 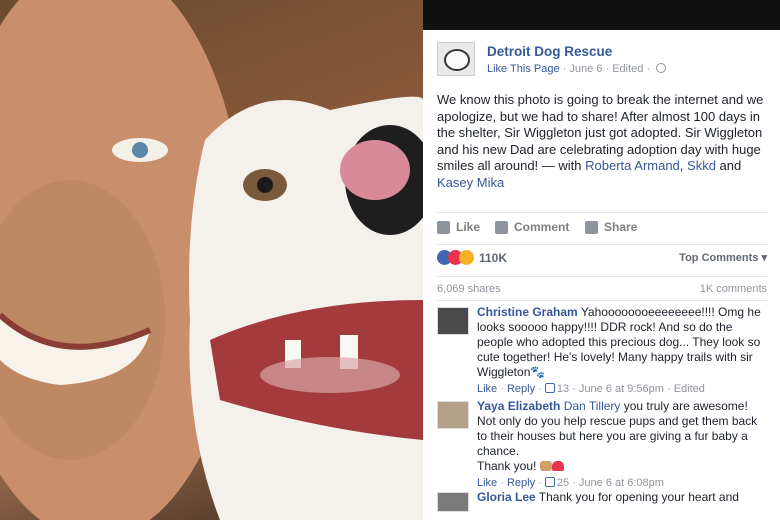 What do you see at coordinates (621, 389) in the screenshot?
I see `comment-time: June 6 at 9:56pm` at bounding box center [621, 389].